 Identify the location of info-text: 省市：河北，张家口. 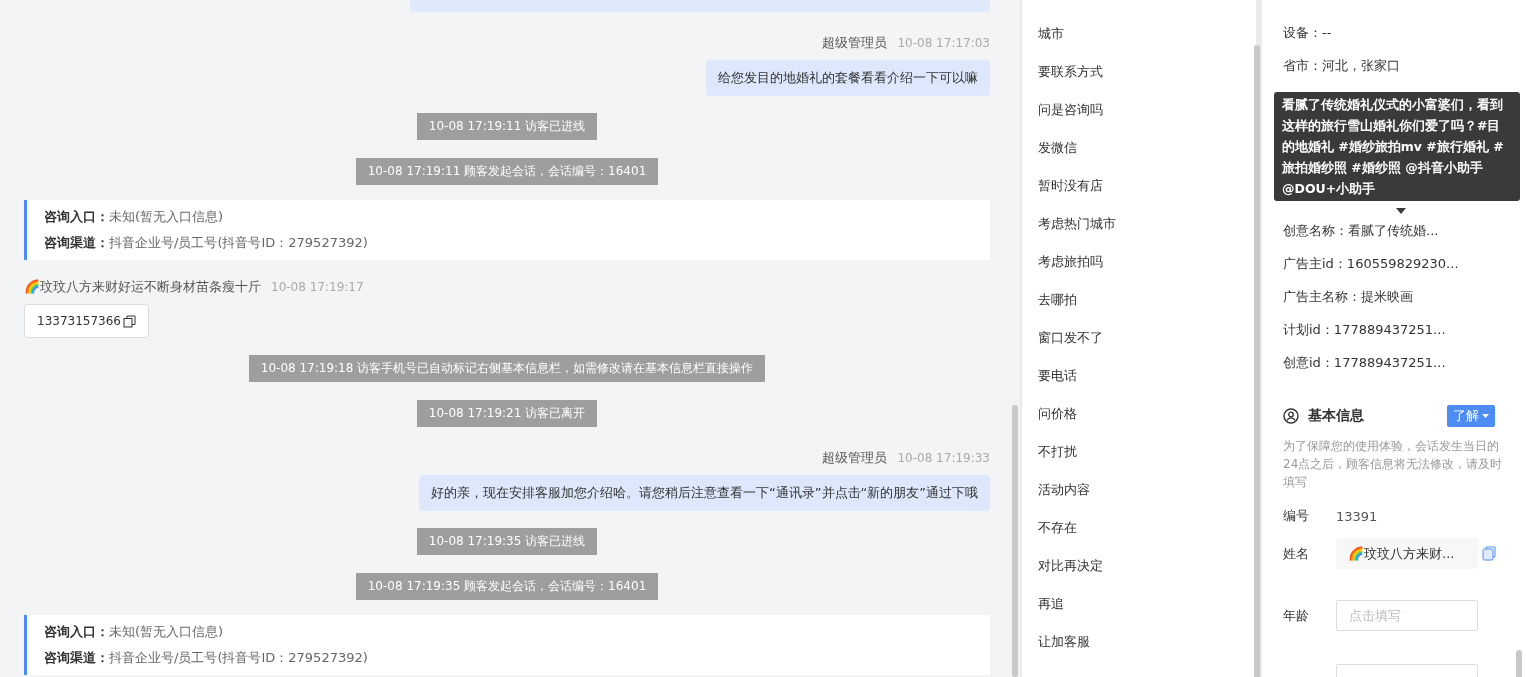
(1342, 65).